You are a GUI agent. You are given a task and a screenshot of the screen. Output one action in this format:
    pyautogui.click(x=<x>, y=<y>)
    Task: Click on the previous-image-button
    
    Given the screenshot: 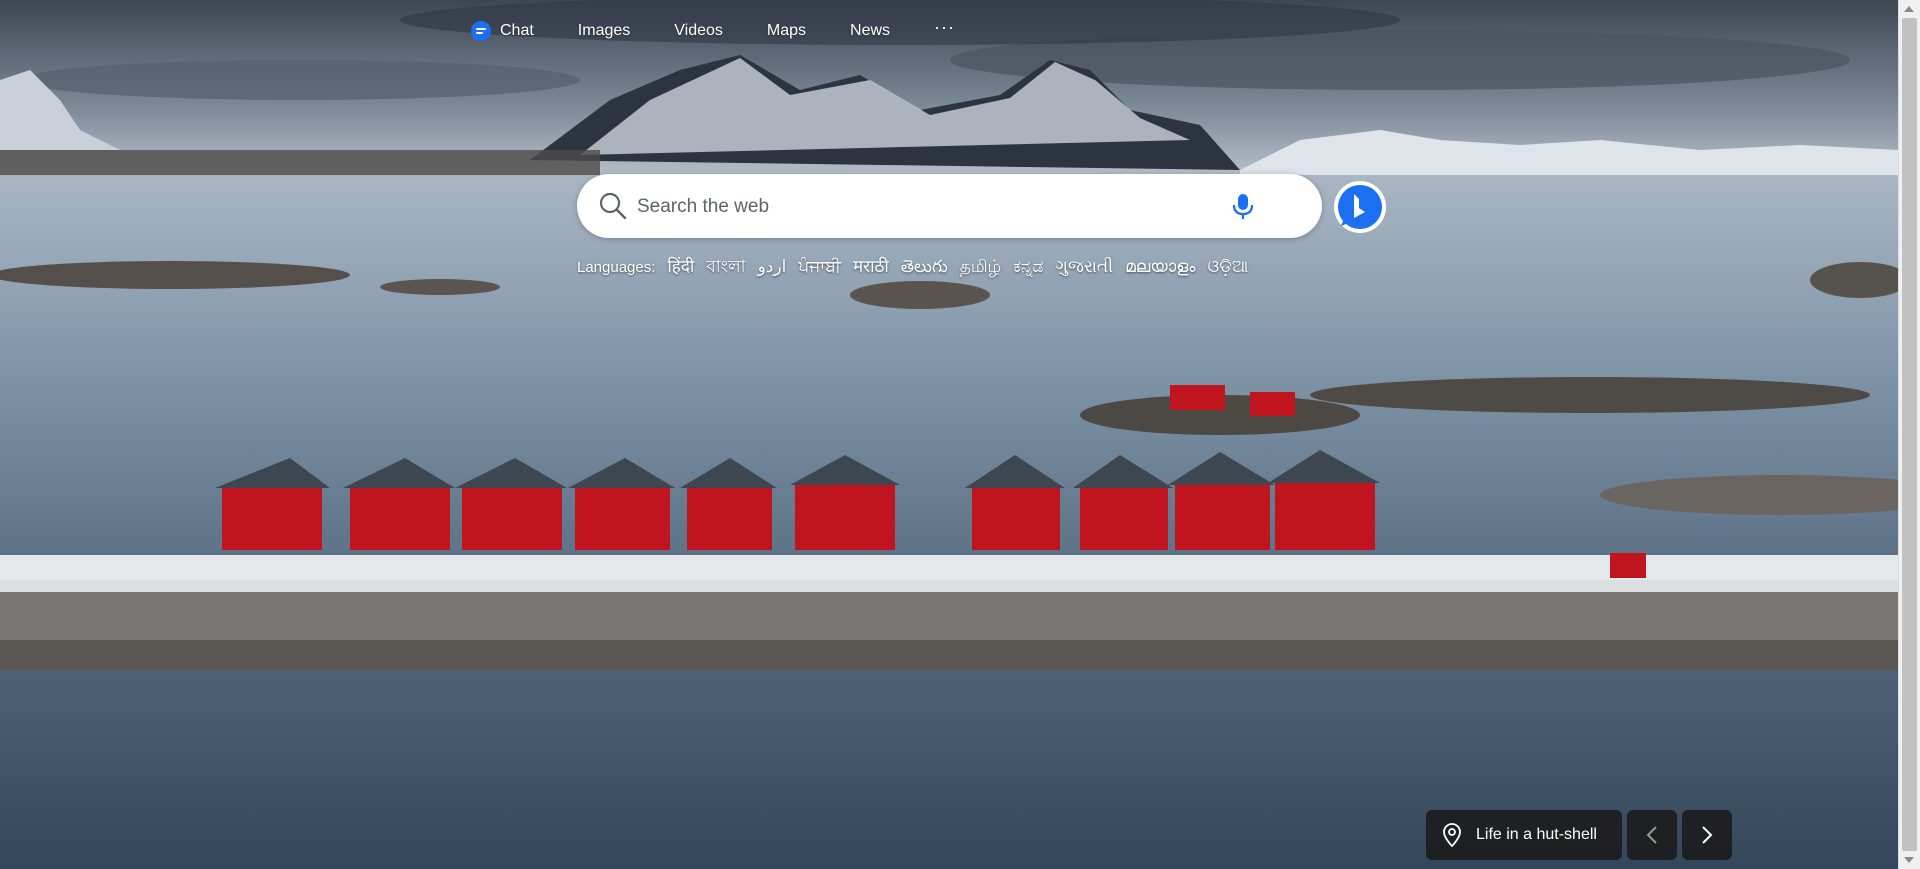 What is the action you would take?
    pyautogui.click(x=1652, y=835)
    